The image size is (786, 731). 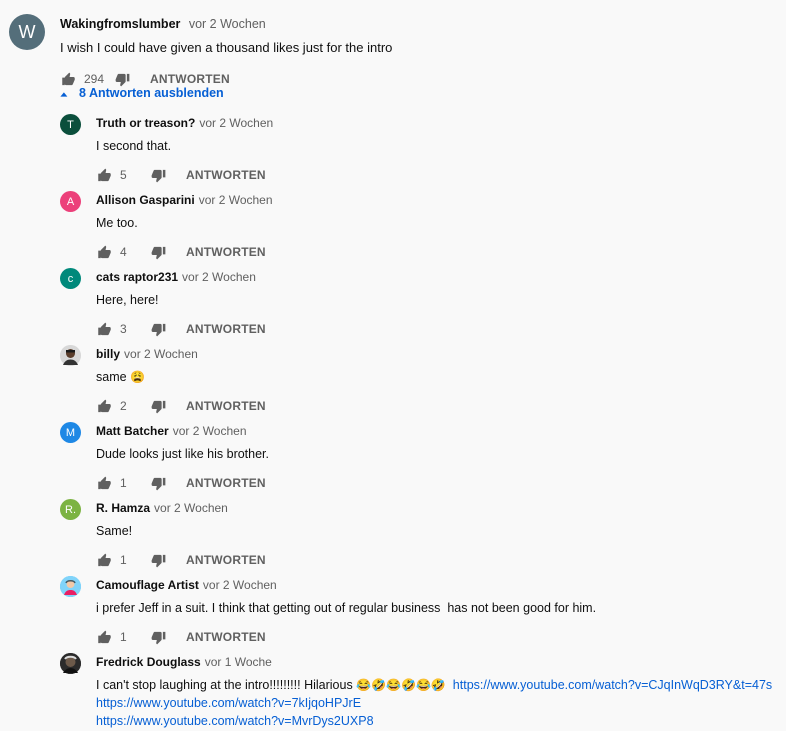 What do you see at coordinates (436, 406) in the screenshot?
I see `comment-actions: 2 ANTWORTEN` at bounding box center [436, 406].